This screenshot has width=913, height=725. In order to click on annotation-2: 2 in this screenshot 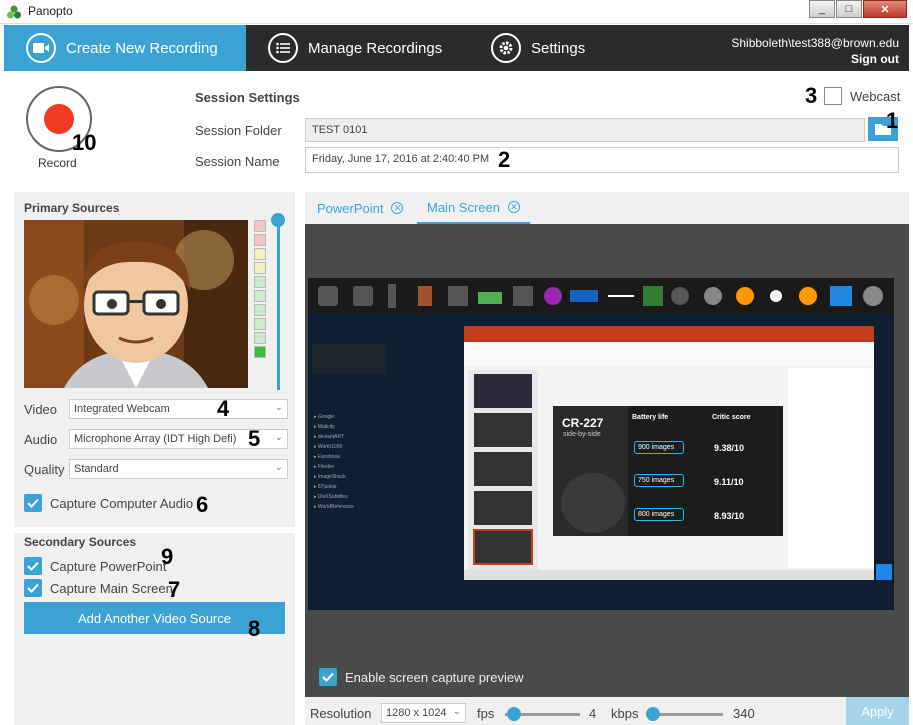, I will do `click(504, 159)`.